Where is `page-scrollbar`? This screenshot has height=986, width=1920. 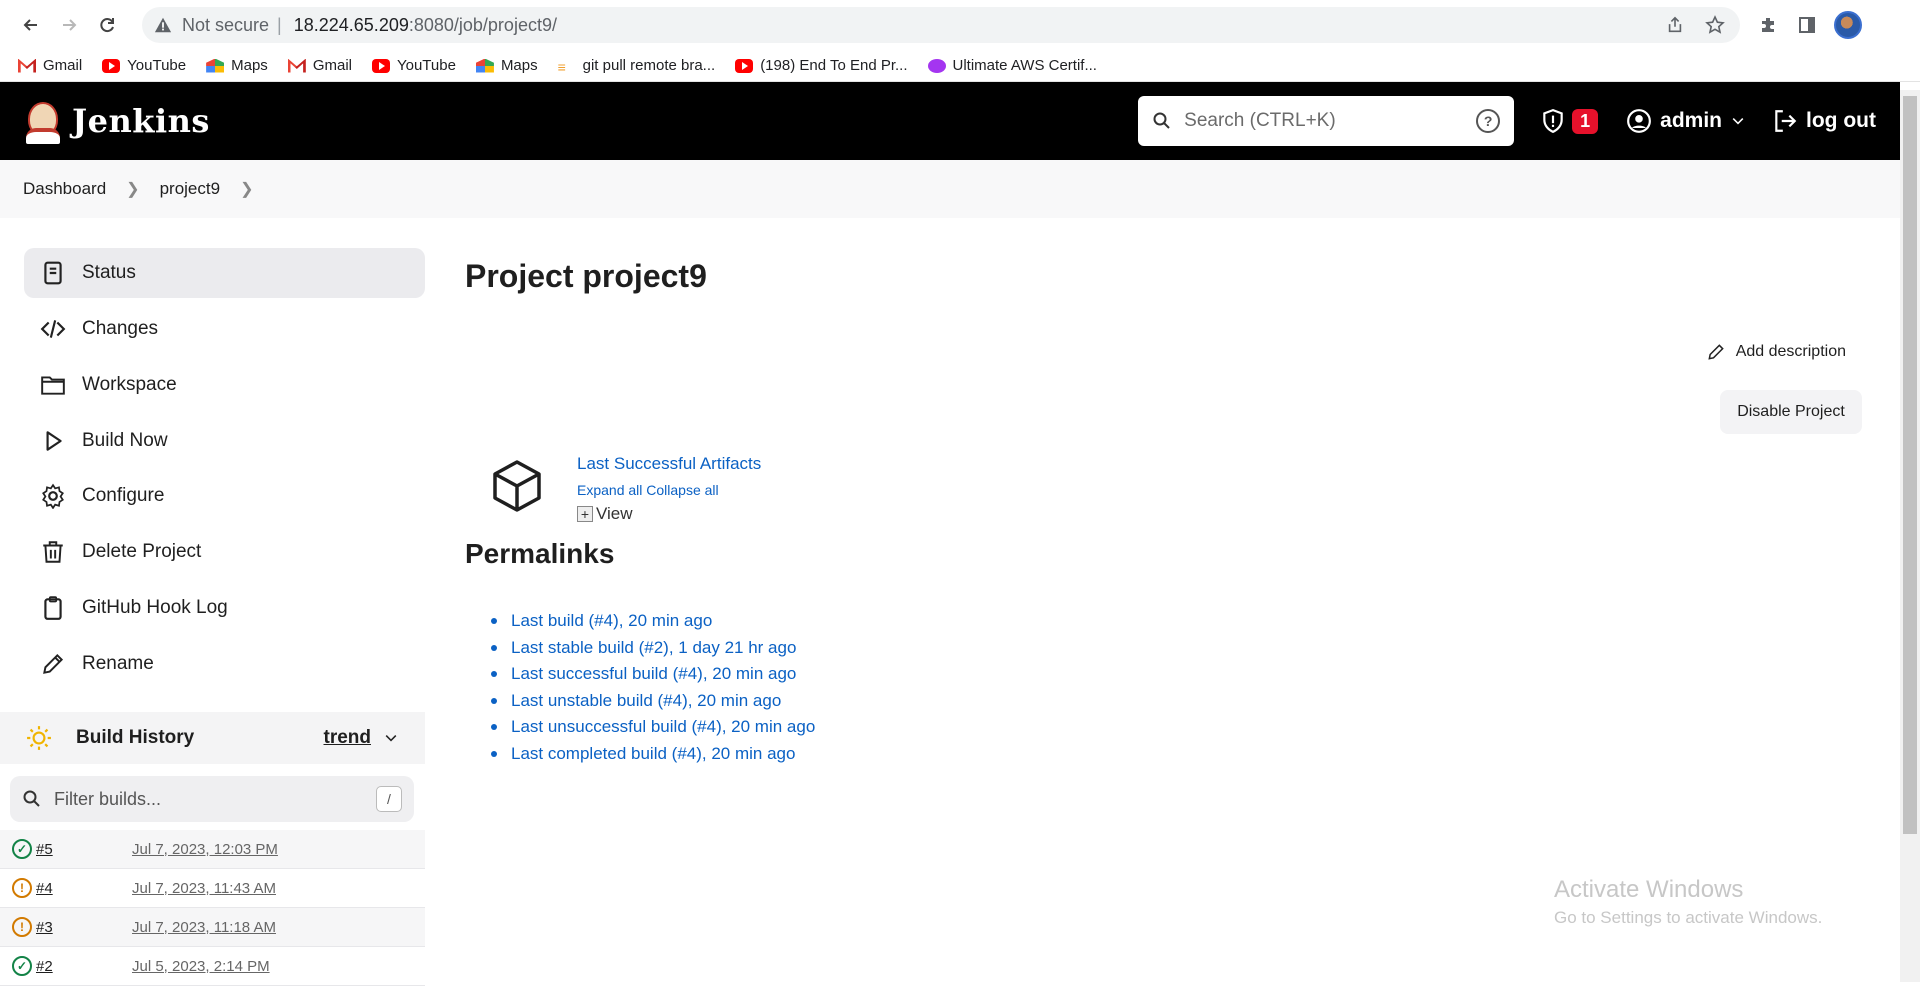 page-scrollbar is located at coordinates (1910, 536).